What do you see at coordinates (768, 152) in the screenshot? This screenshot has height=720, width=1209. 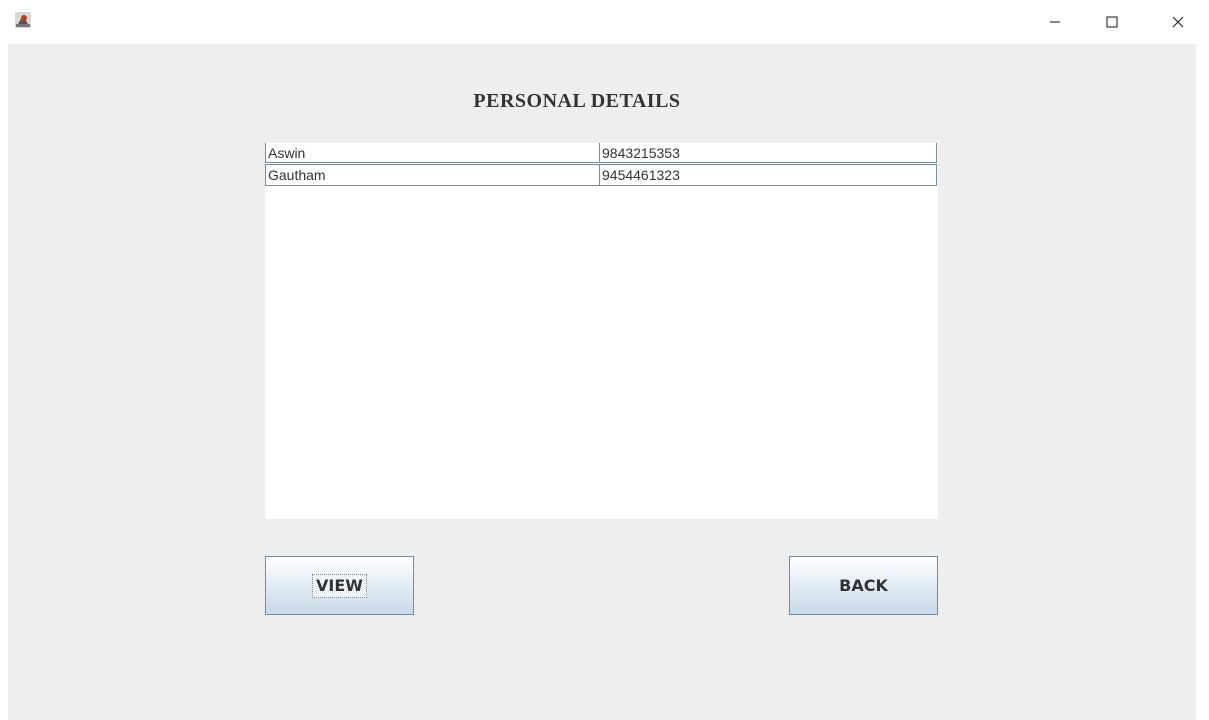 I see `phone-cell: 9843215353` at bounding box center [768, 152].